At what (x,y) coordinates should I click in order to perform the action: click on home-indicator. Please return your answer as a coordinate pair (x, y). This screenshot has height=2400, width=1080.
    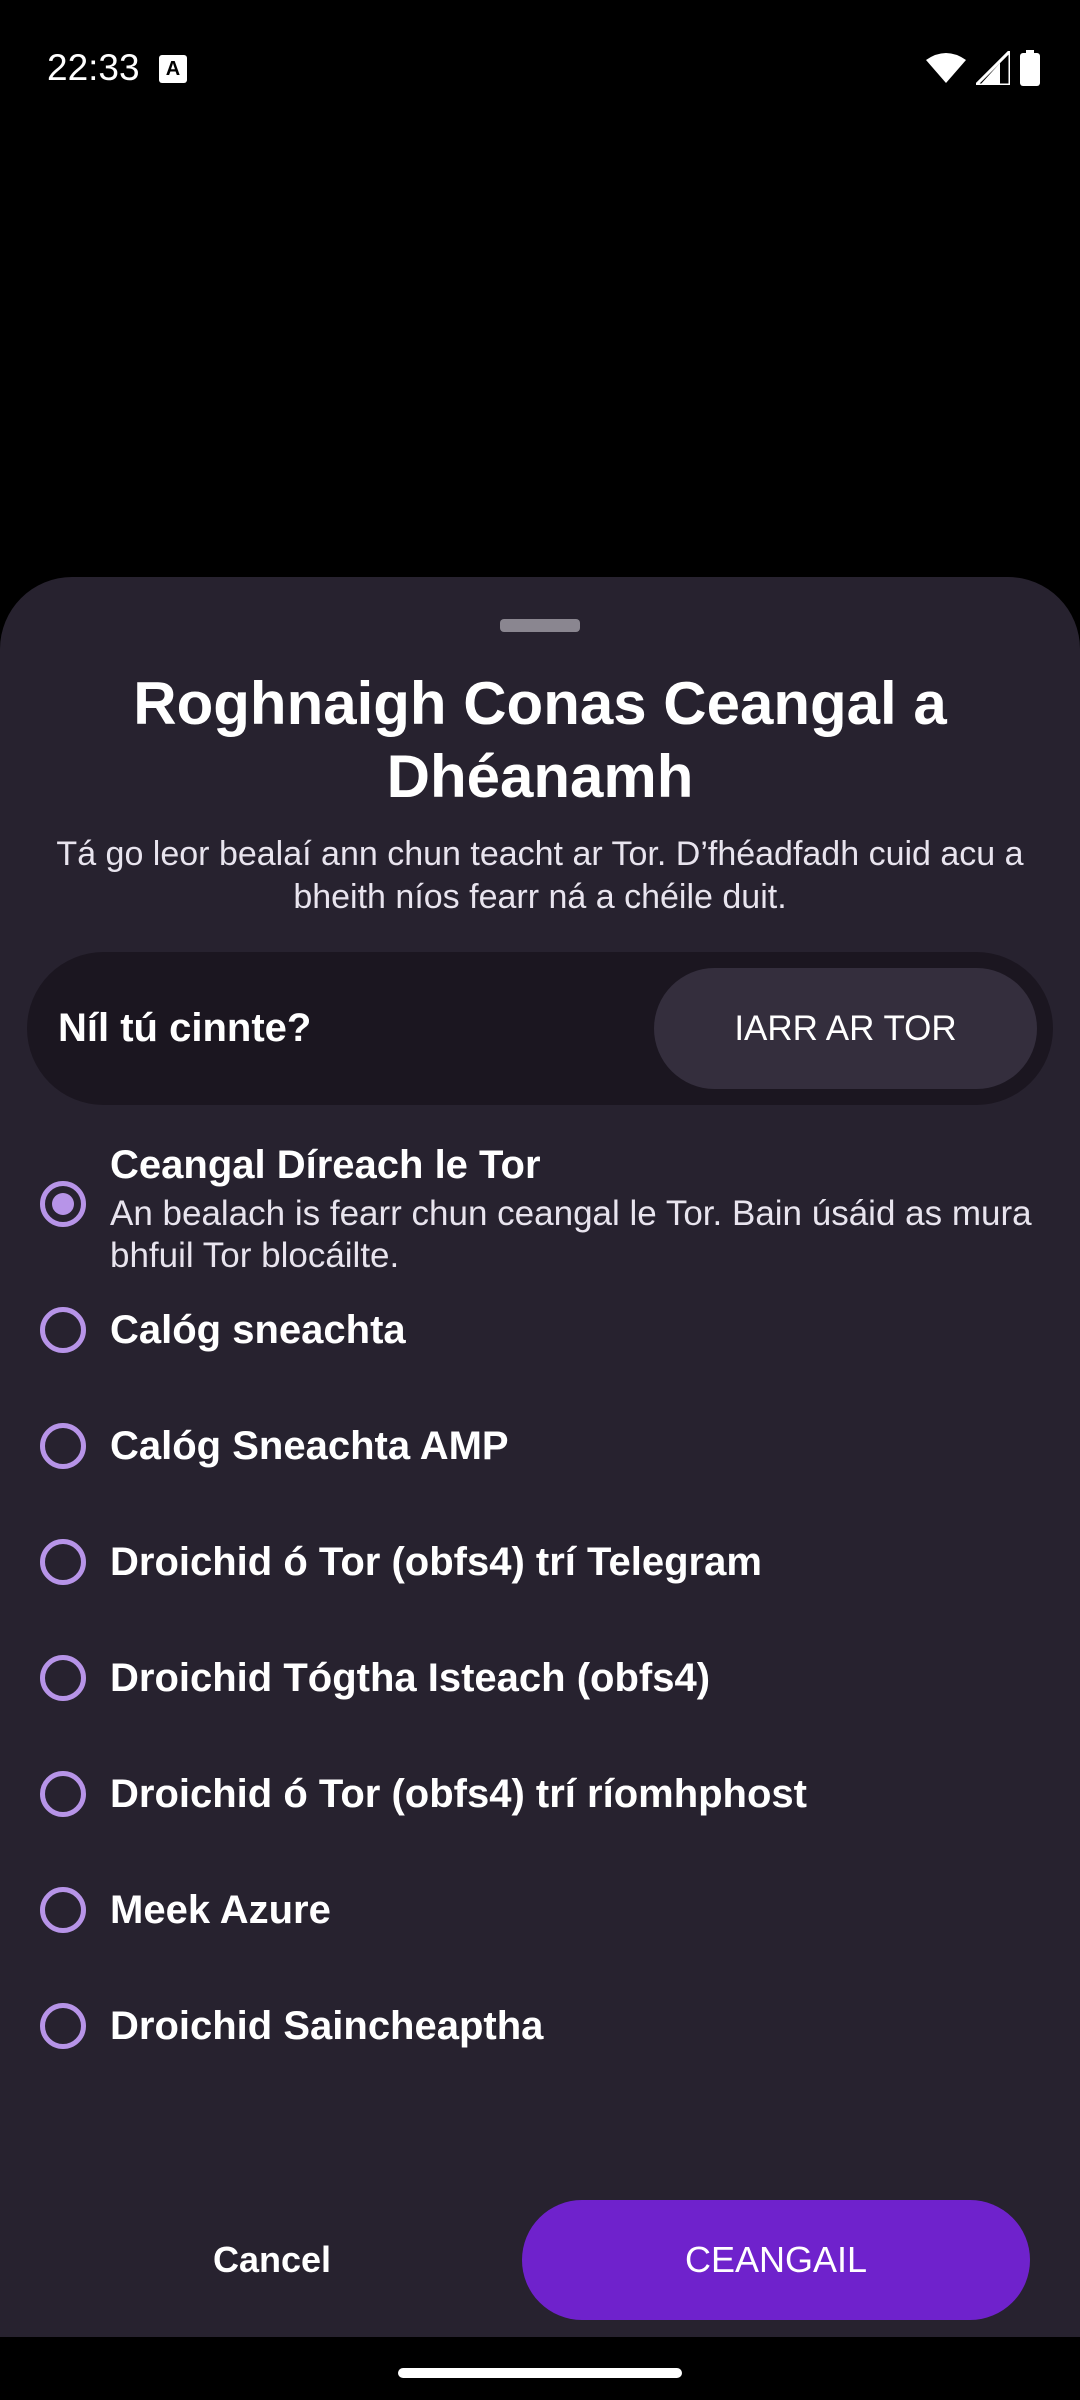
    Looking at the image, I should click on (540, 2373).